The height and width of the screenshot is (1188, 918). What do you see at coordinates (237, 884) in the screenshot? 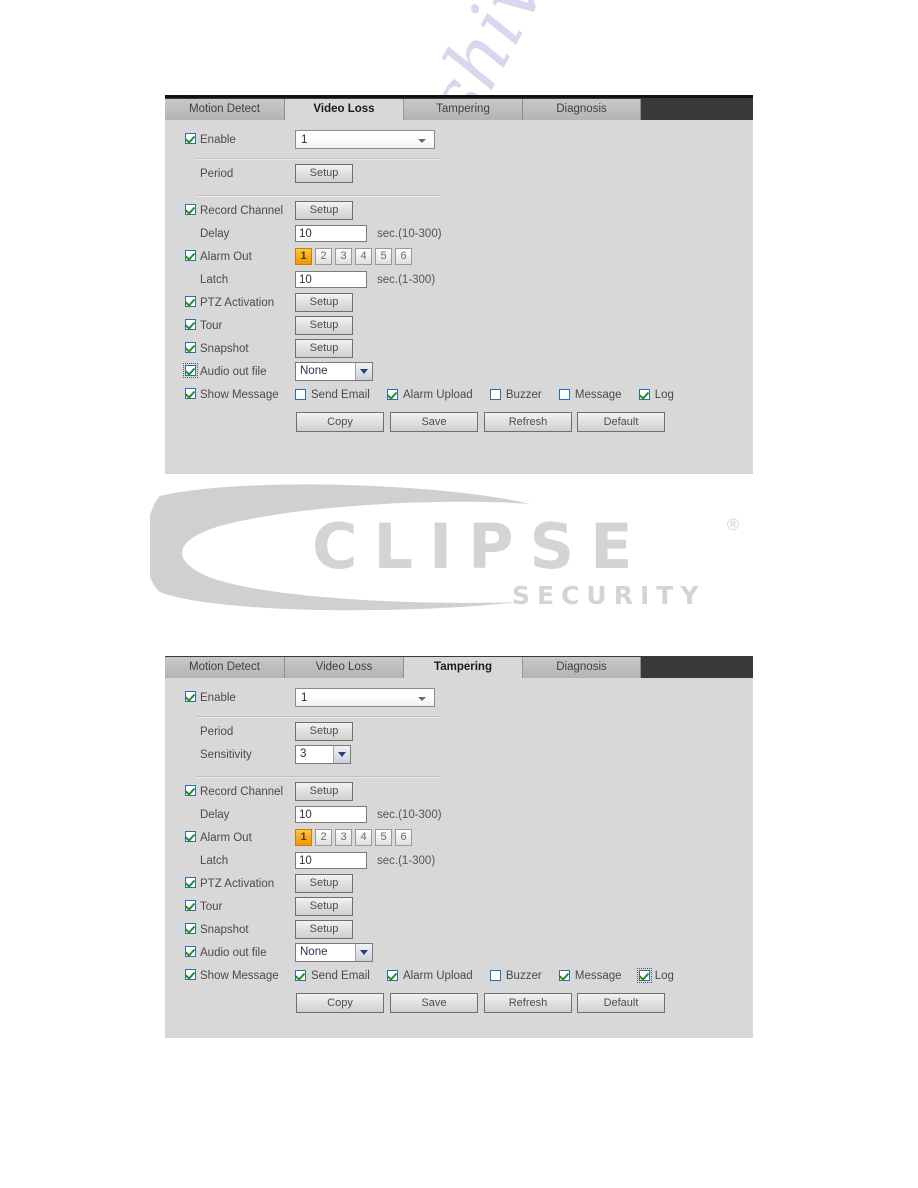
I see `ptz-activation-label: PTZ Activation` at bounding box center [237, 884].